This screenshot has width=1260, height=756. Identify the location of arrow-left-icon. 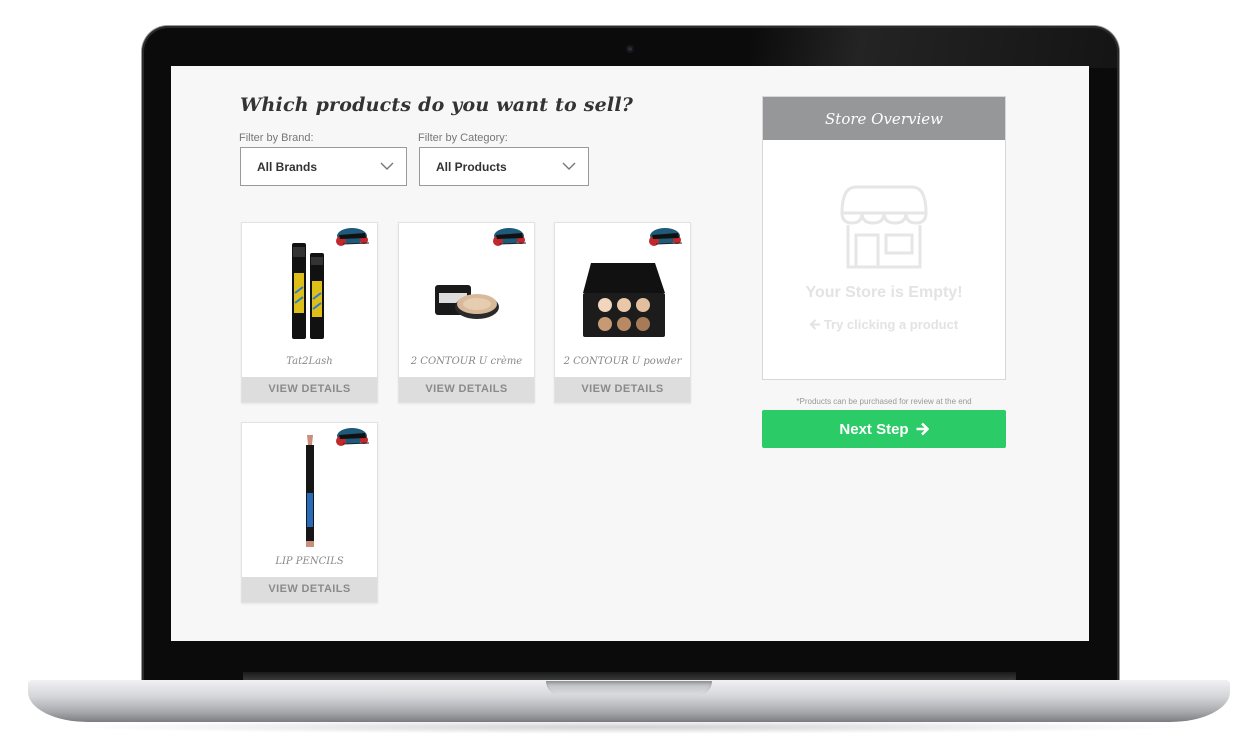
(814, 324).